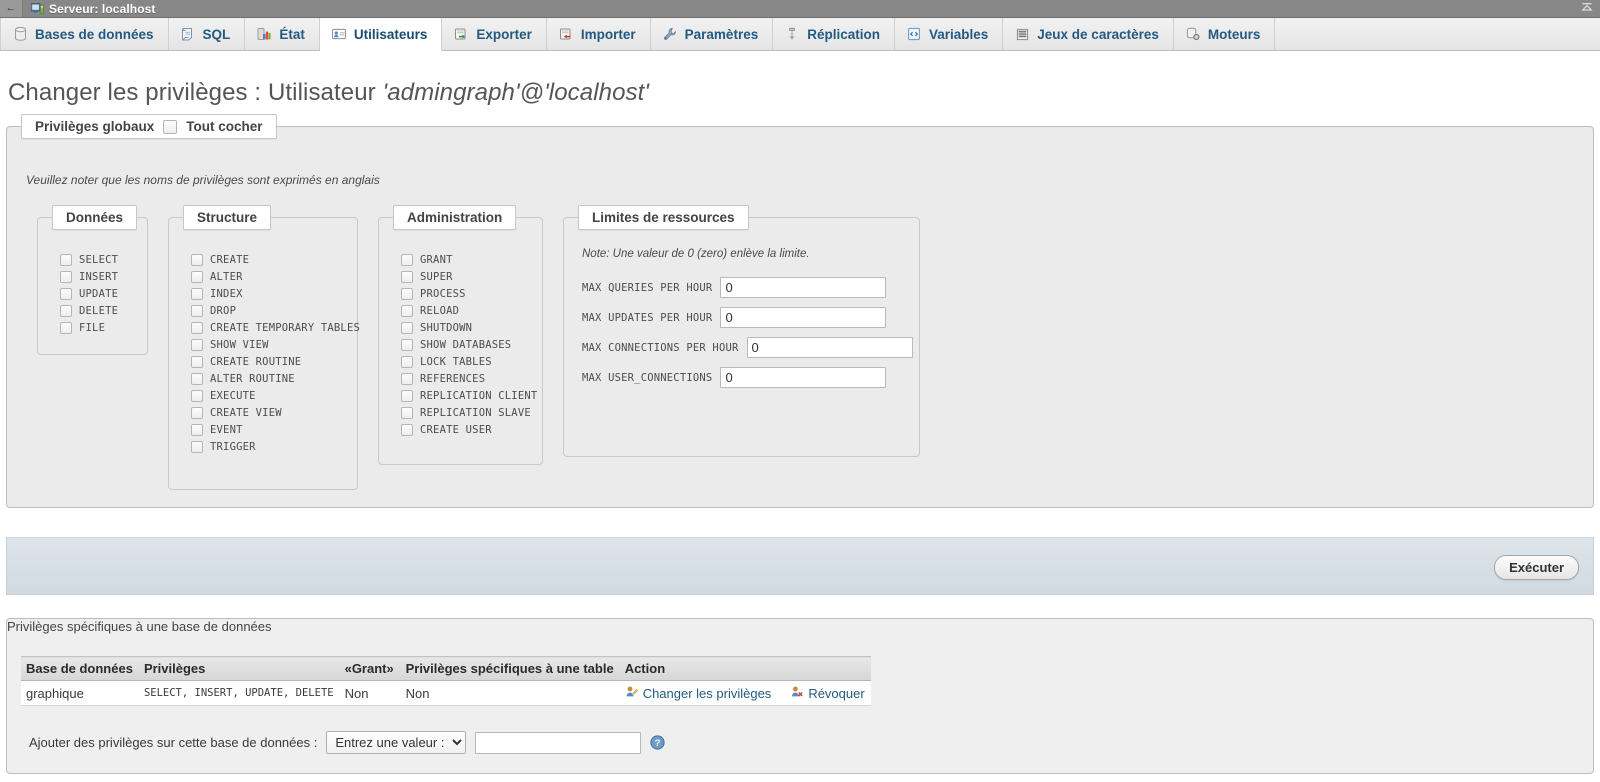 This screenshot has width=1600, height=782. Describe the element at coordinates (103, 259) in the screenshot. I see `privilege-row: SELECT` at that location.